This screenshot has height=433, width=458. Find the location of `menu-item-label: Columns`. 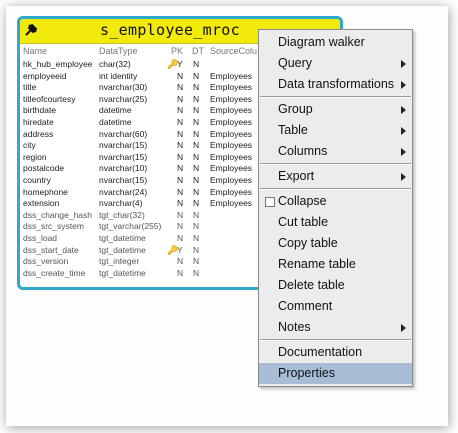

menu-item-label: Columns is located at coordinates (303, 151).